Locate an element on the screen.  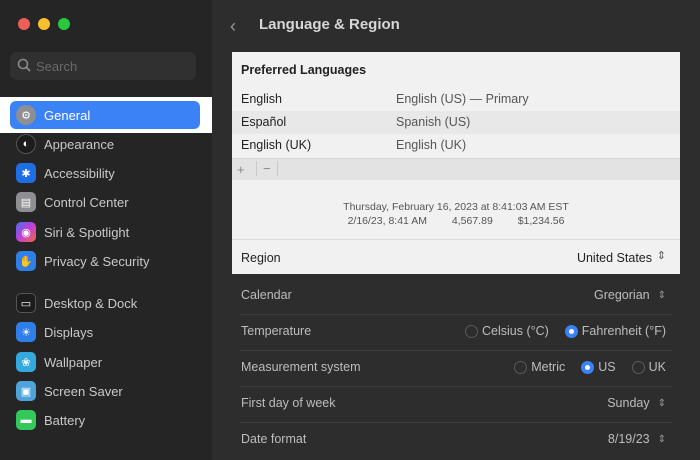
remove-language-button: − is located at coordinates (267, 168).